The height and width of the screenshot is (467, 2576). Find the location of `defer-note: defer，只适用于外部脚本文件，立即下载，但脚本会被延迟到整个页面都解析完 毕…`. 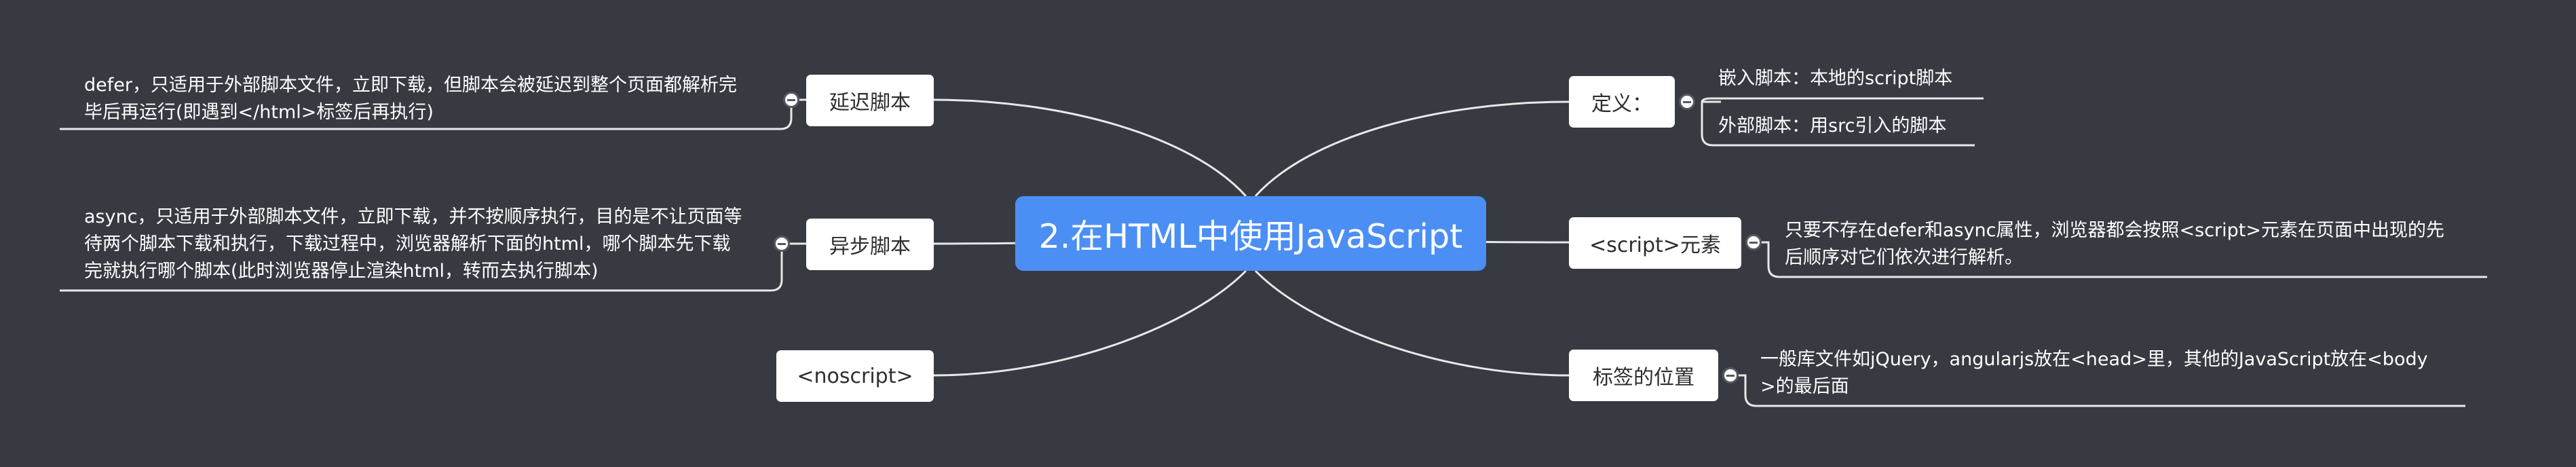

defer-note: defer，只适用于外部脚本文件，立即下载，但脚本会被延迟到整个页面都解析完 毕… is located at coordinates (411, 99).